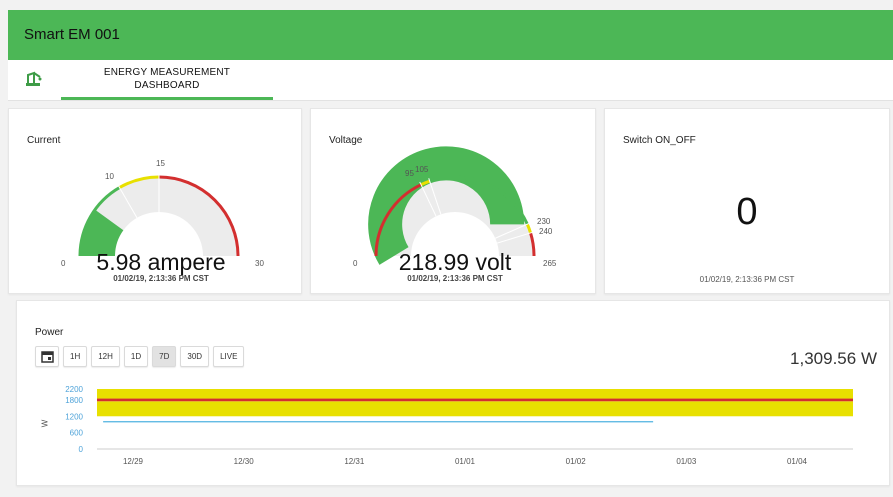 The width and height of the screenshot is (893, 497). I want to click on tab-bar: ENERGY MEASUREMENT DASHBOARD, so click(450, 80).